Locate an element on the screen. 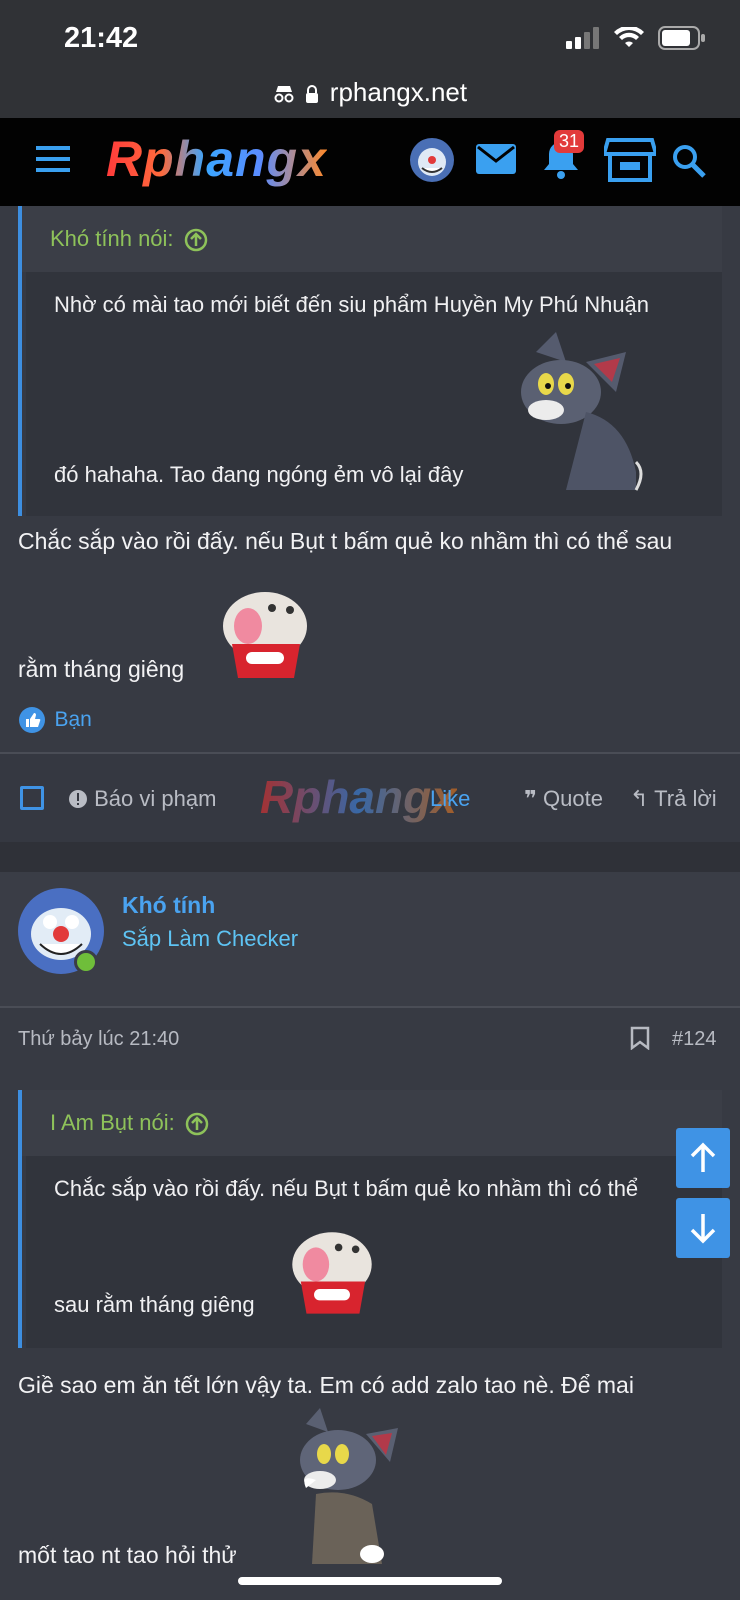 This screenshot has height=1600, width=740. reply-button: ↰ Trả lời is located at coordinates (673, 799).